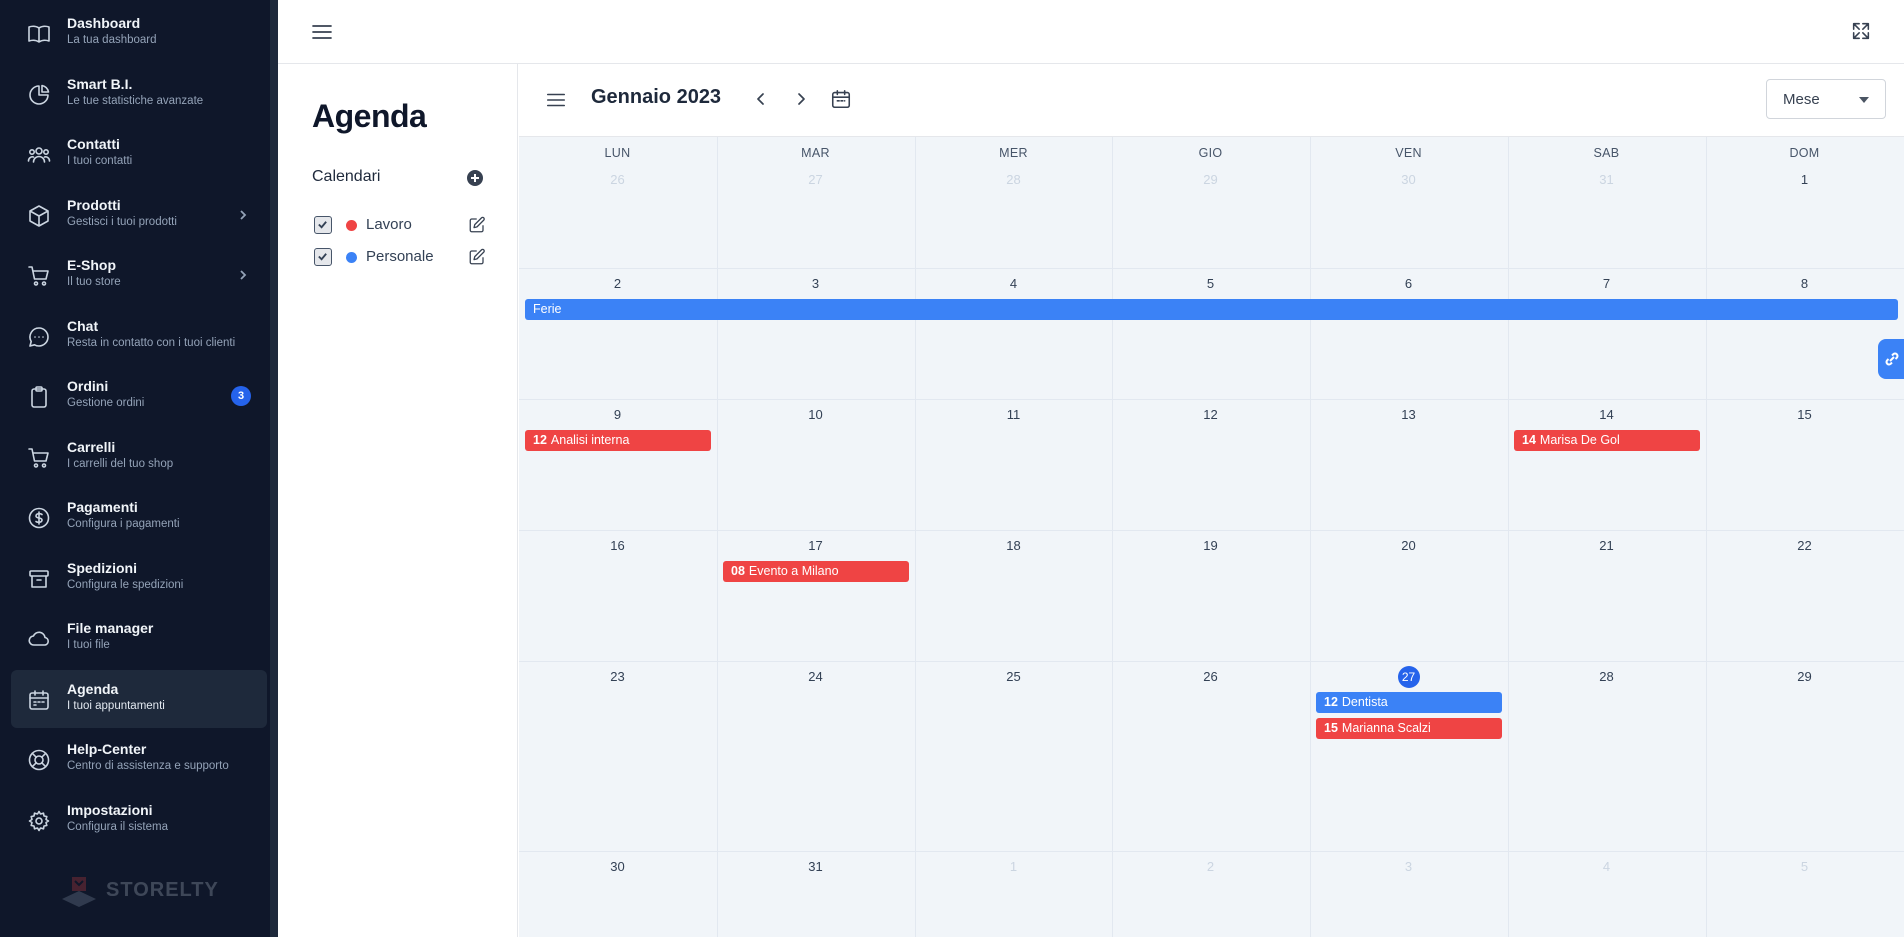  I want to click on orders-count-badge: 3, so click(241, 396).